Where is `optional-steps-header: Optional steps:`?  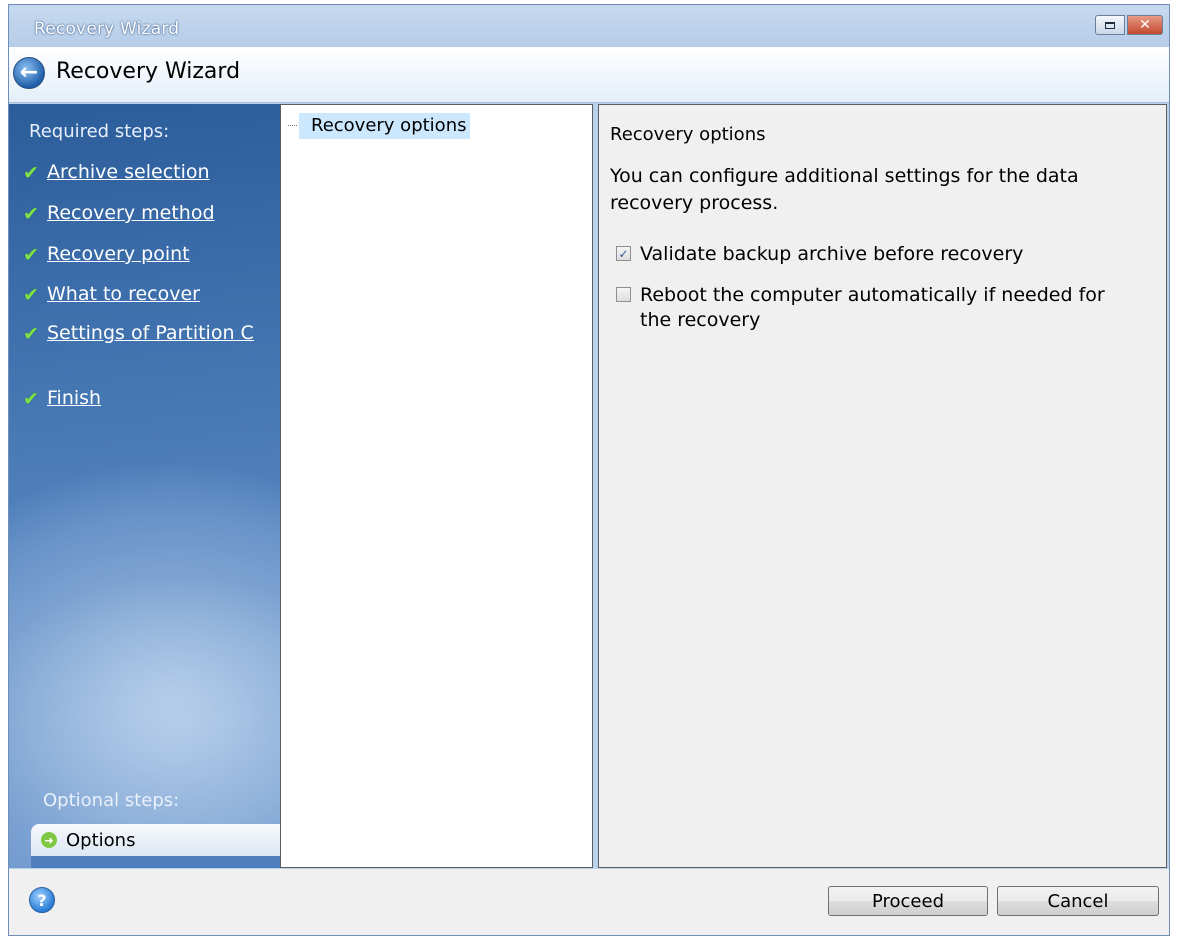
optional-steps-header: Optional steps: is located at coordinates (111, 800).